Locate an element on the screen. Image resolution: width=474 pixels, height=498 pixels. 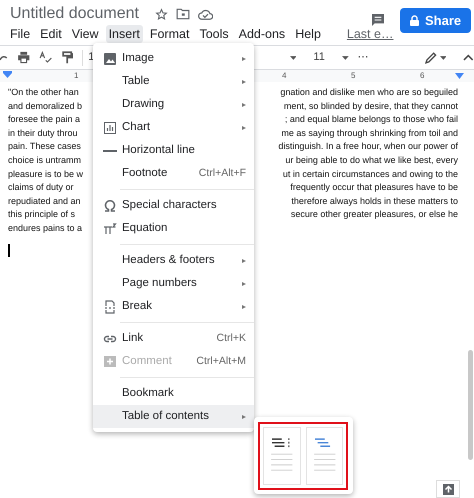
arrow-up-icon is located at coordinates (448, 489).